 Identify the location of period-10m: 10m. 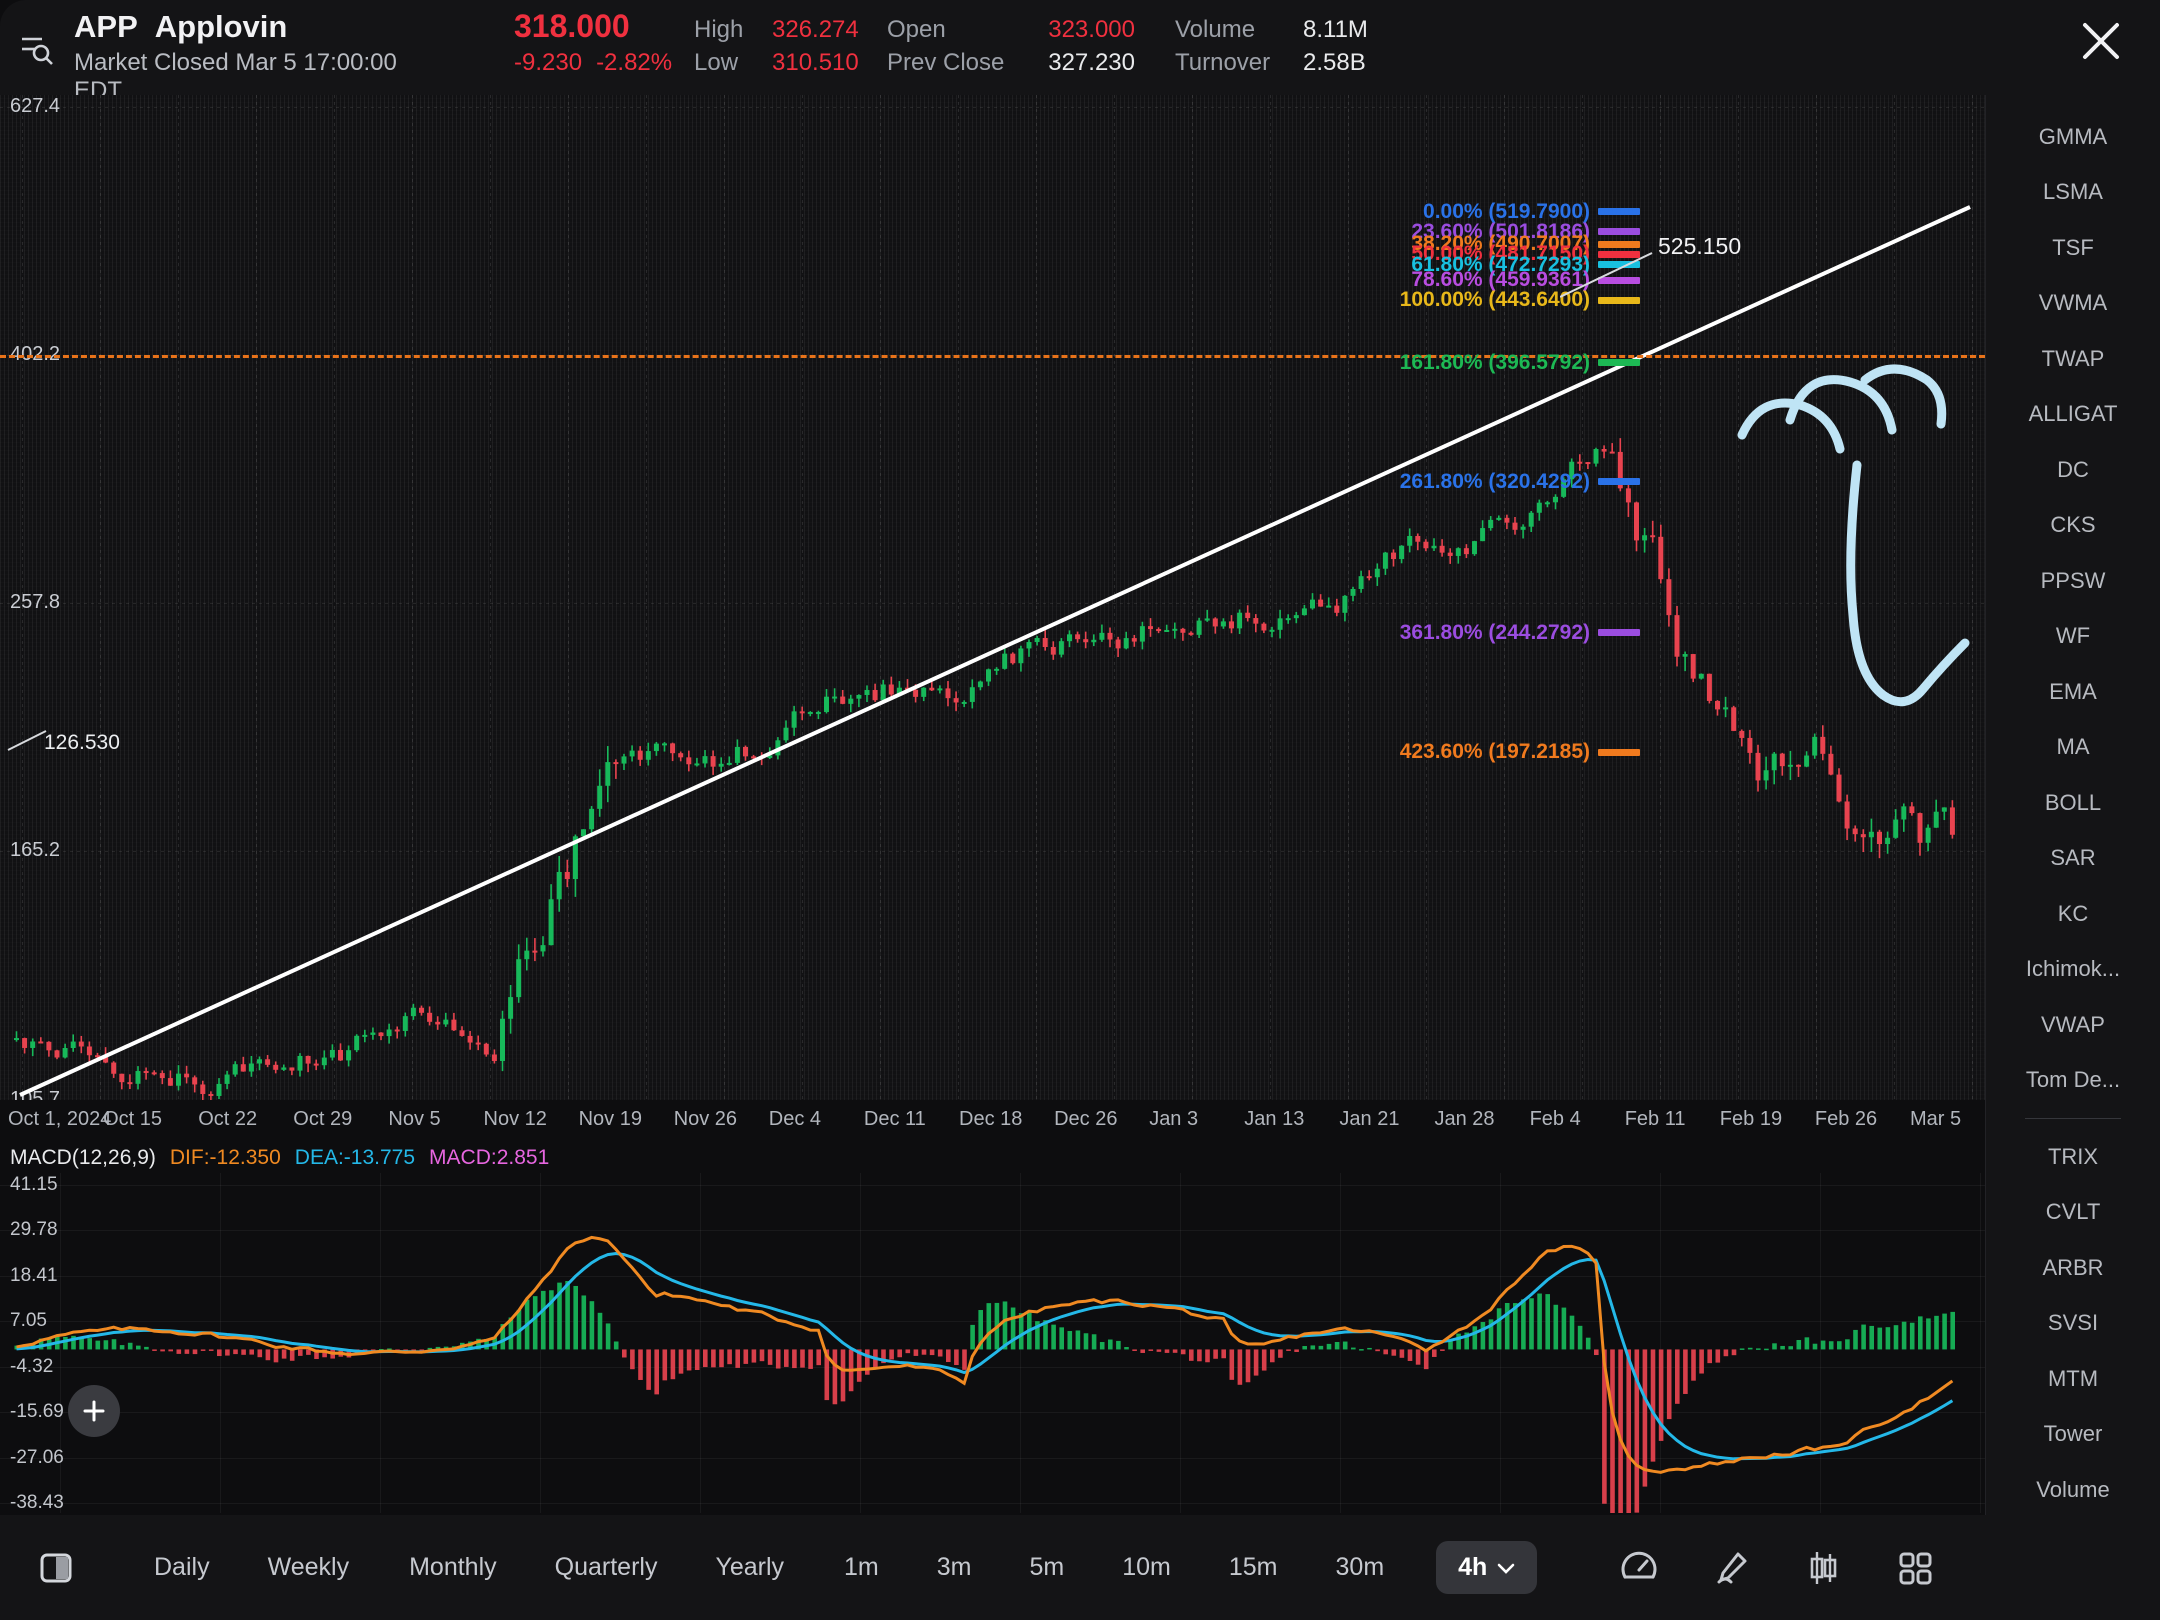
(1146, 1567).